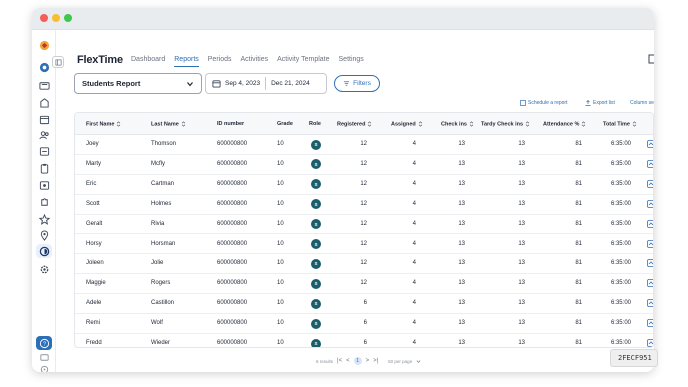 The height and width of the screenshot is (387, 688). What do you see at coordinates (543, 103) in the screenshot?
I see `schedule-report-link: Schedule a report` at bounding box center [543, 103].